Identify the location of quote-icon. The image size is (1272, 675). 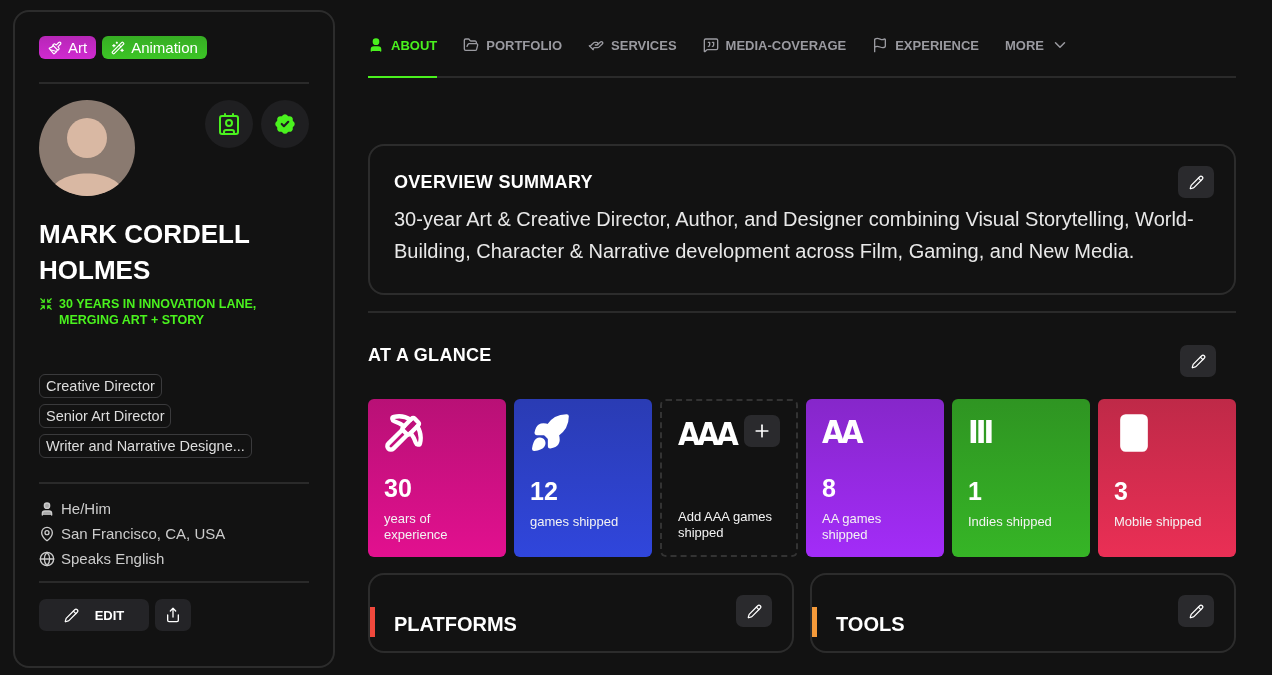
(710, 45).